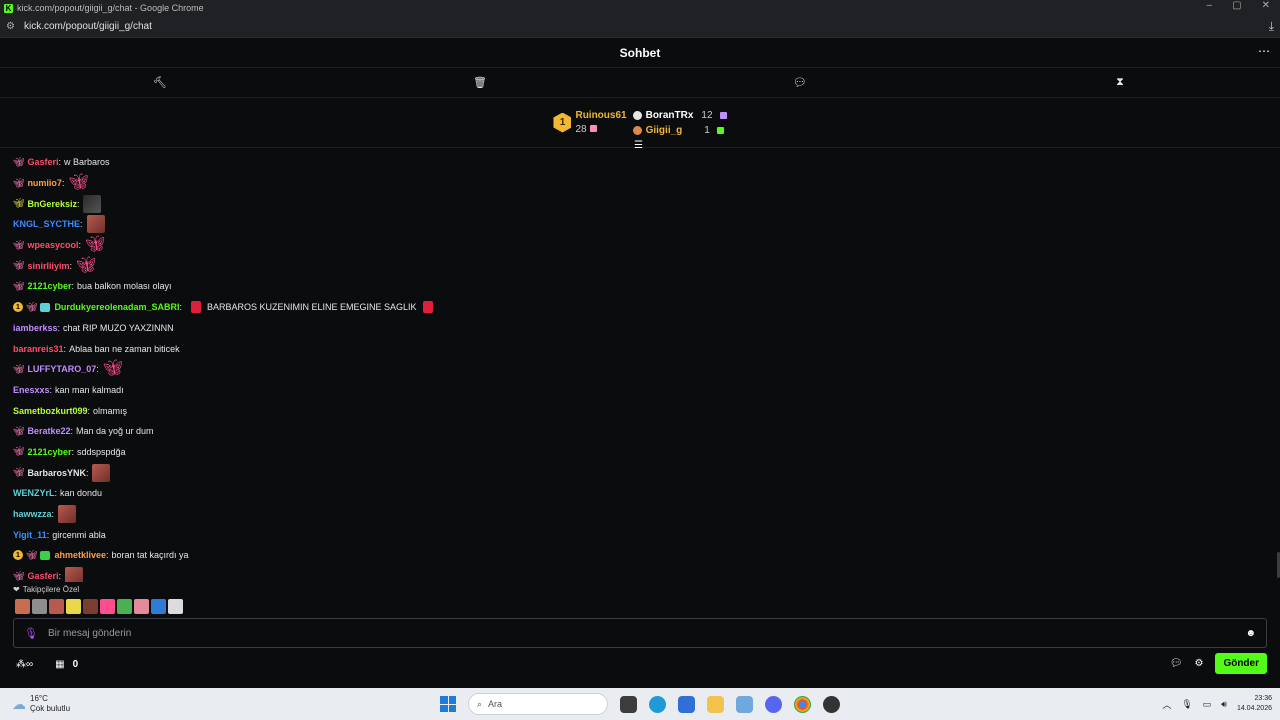 This screenshot has width=1280, height=720. I want to click on obs-icon, so click(831, 704).